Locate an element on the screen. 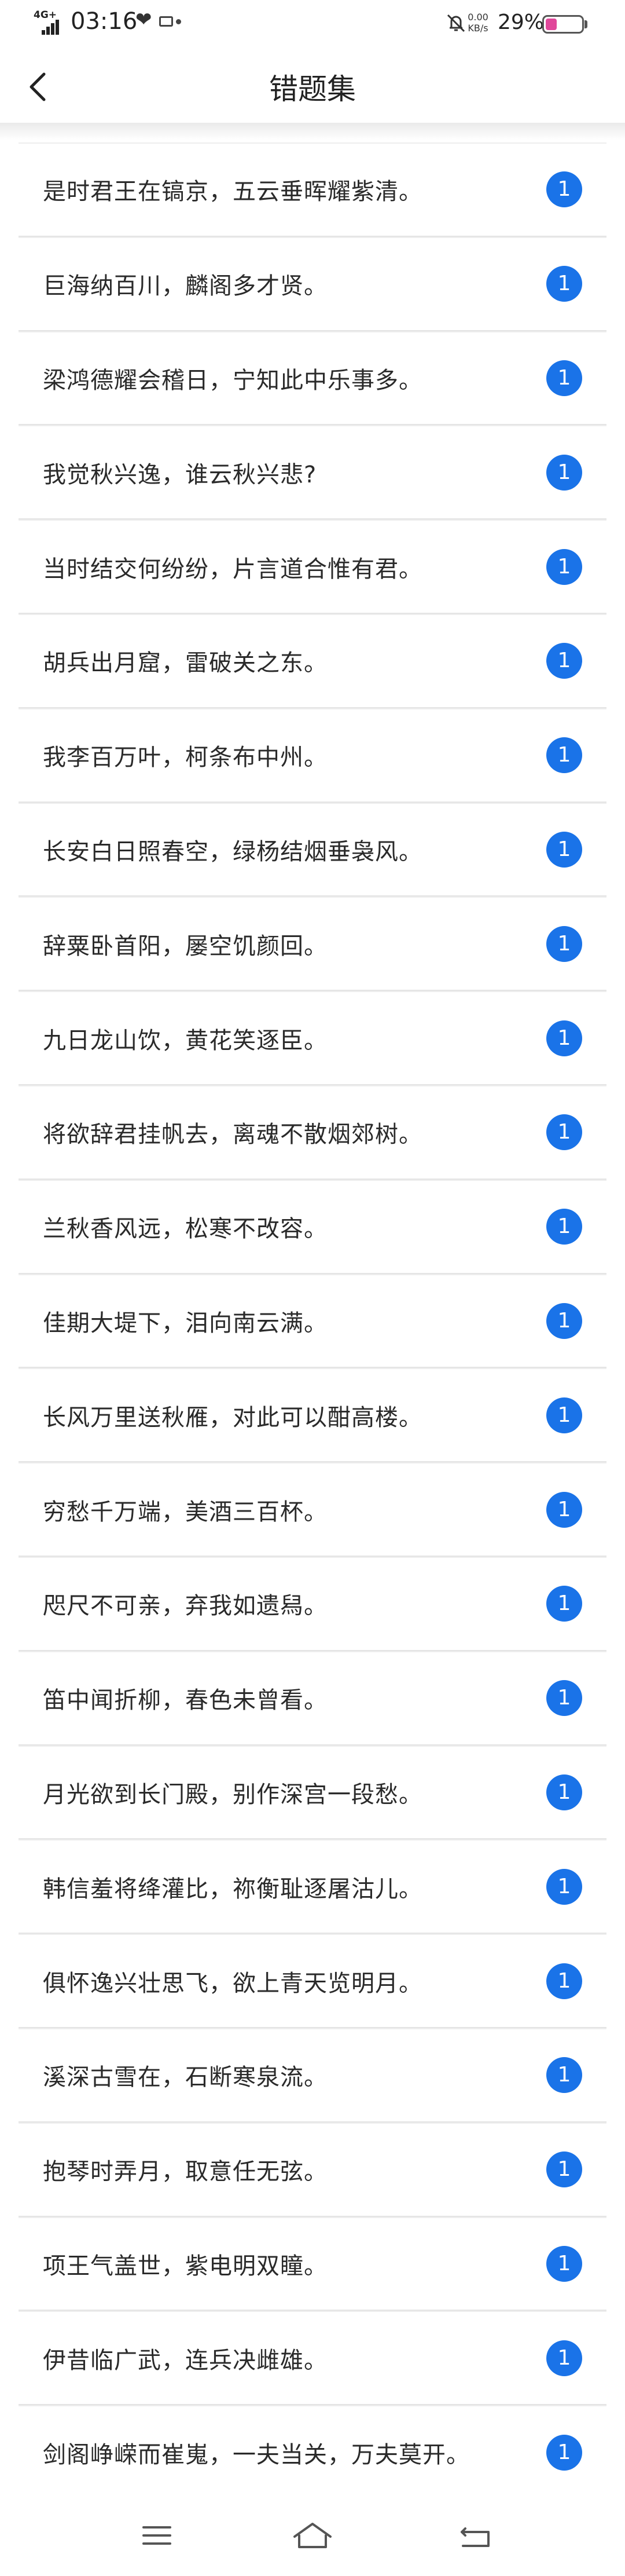  list-item: 咫尺不可亲，弃我如遗舄。 1 is located at coordinates (312, 1603).